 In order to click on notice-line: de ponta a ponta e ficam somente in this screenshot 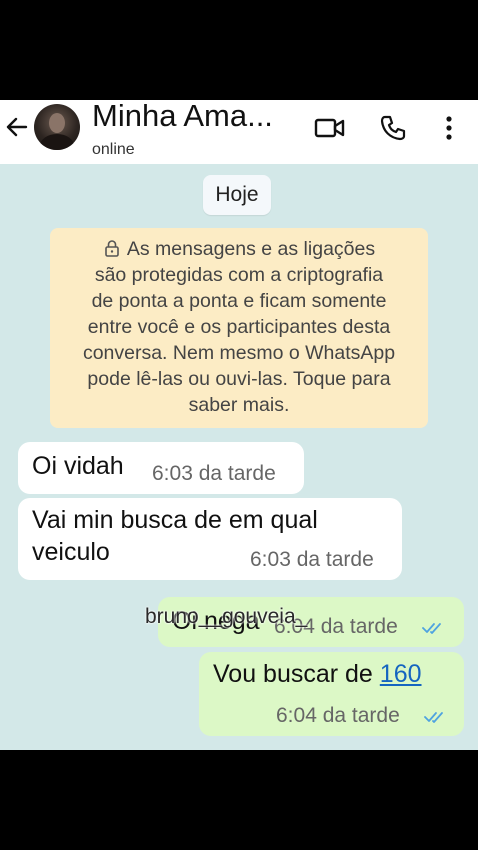, I will do `click(239, 301)`.